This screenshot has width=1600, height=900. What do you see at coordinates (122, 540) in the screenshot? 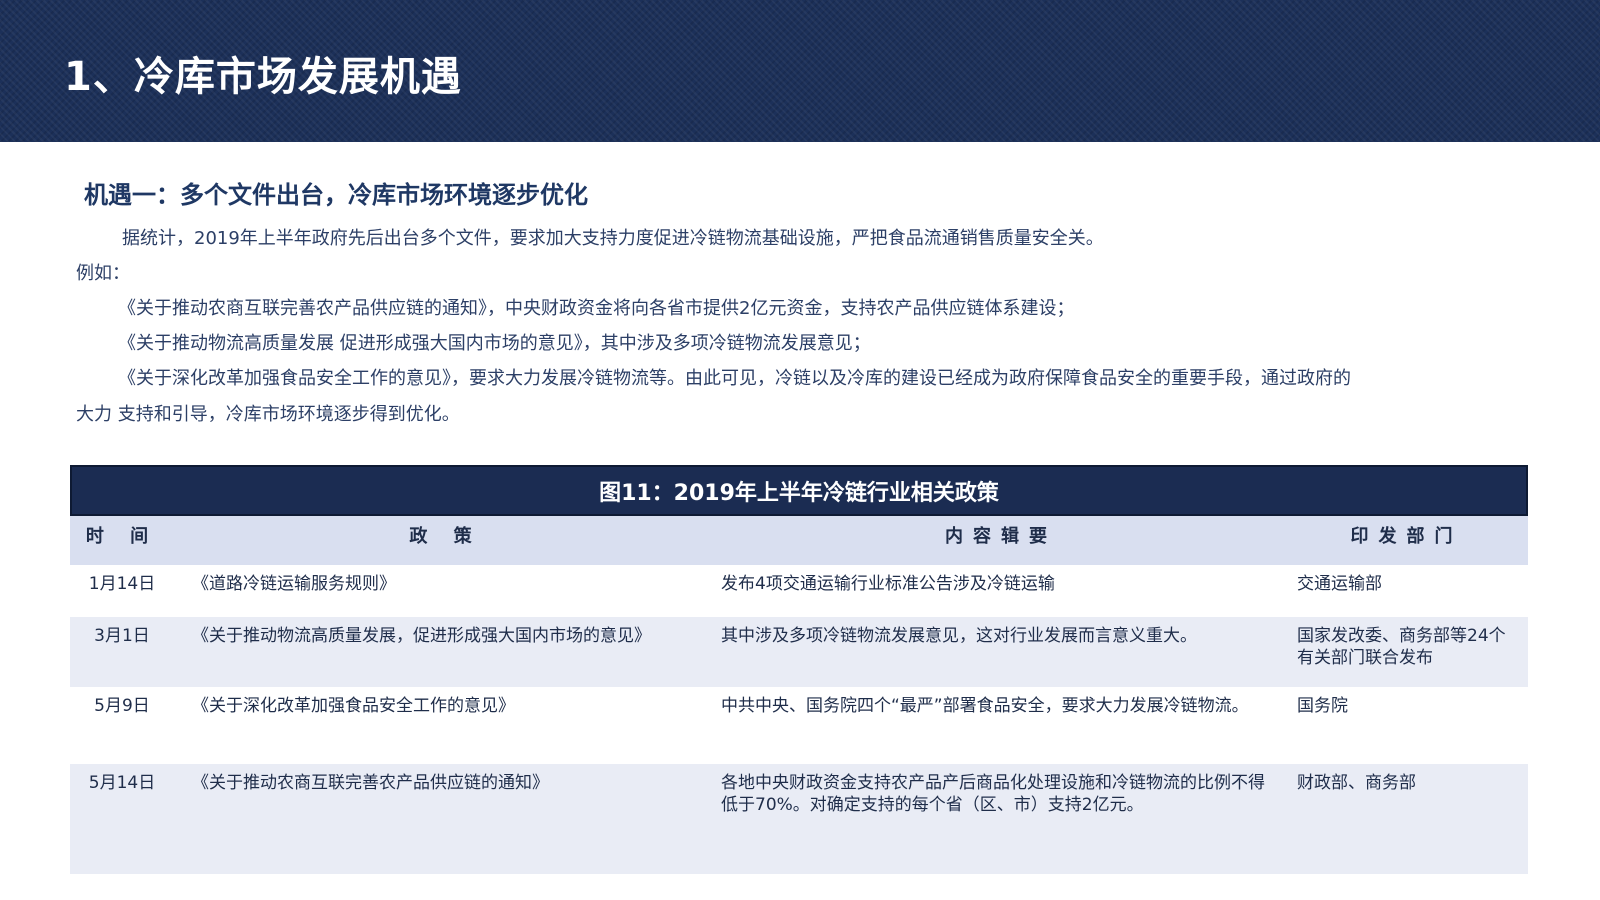
I see `header-date: 时 间` at bounding box center [122, 540].